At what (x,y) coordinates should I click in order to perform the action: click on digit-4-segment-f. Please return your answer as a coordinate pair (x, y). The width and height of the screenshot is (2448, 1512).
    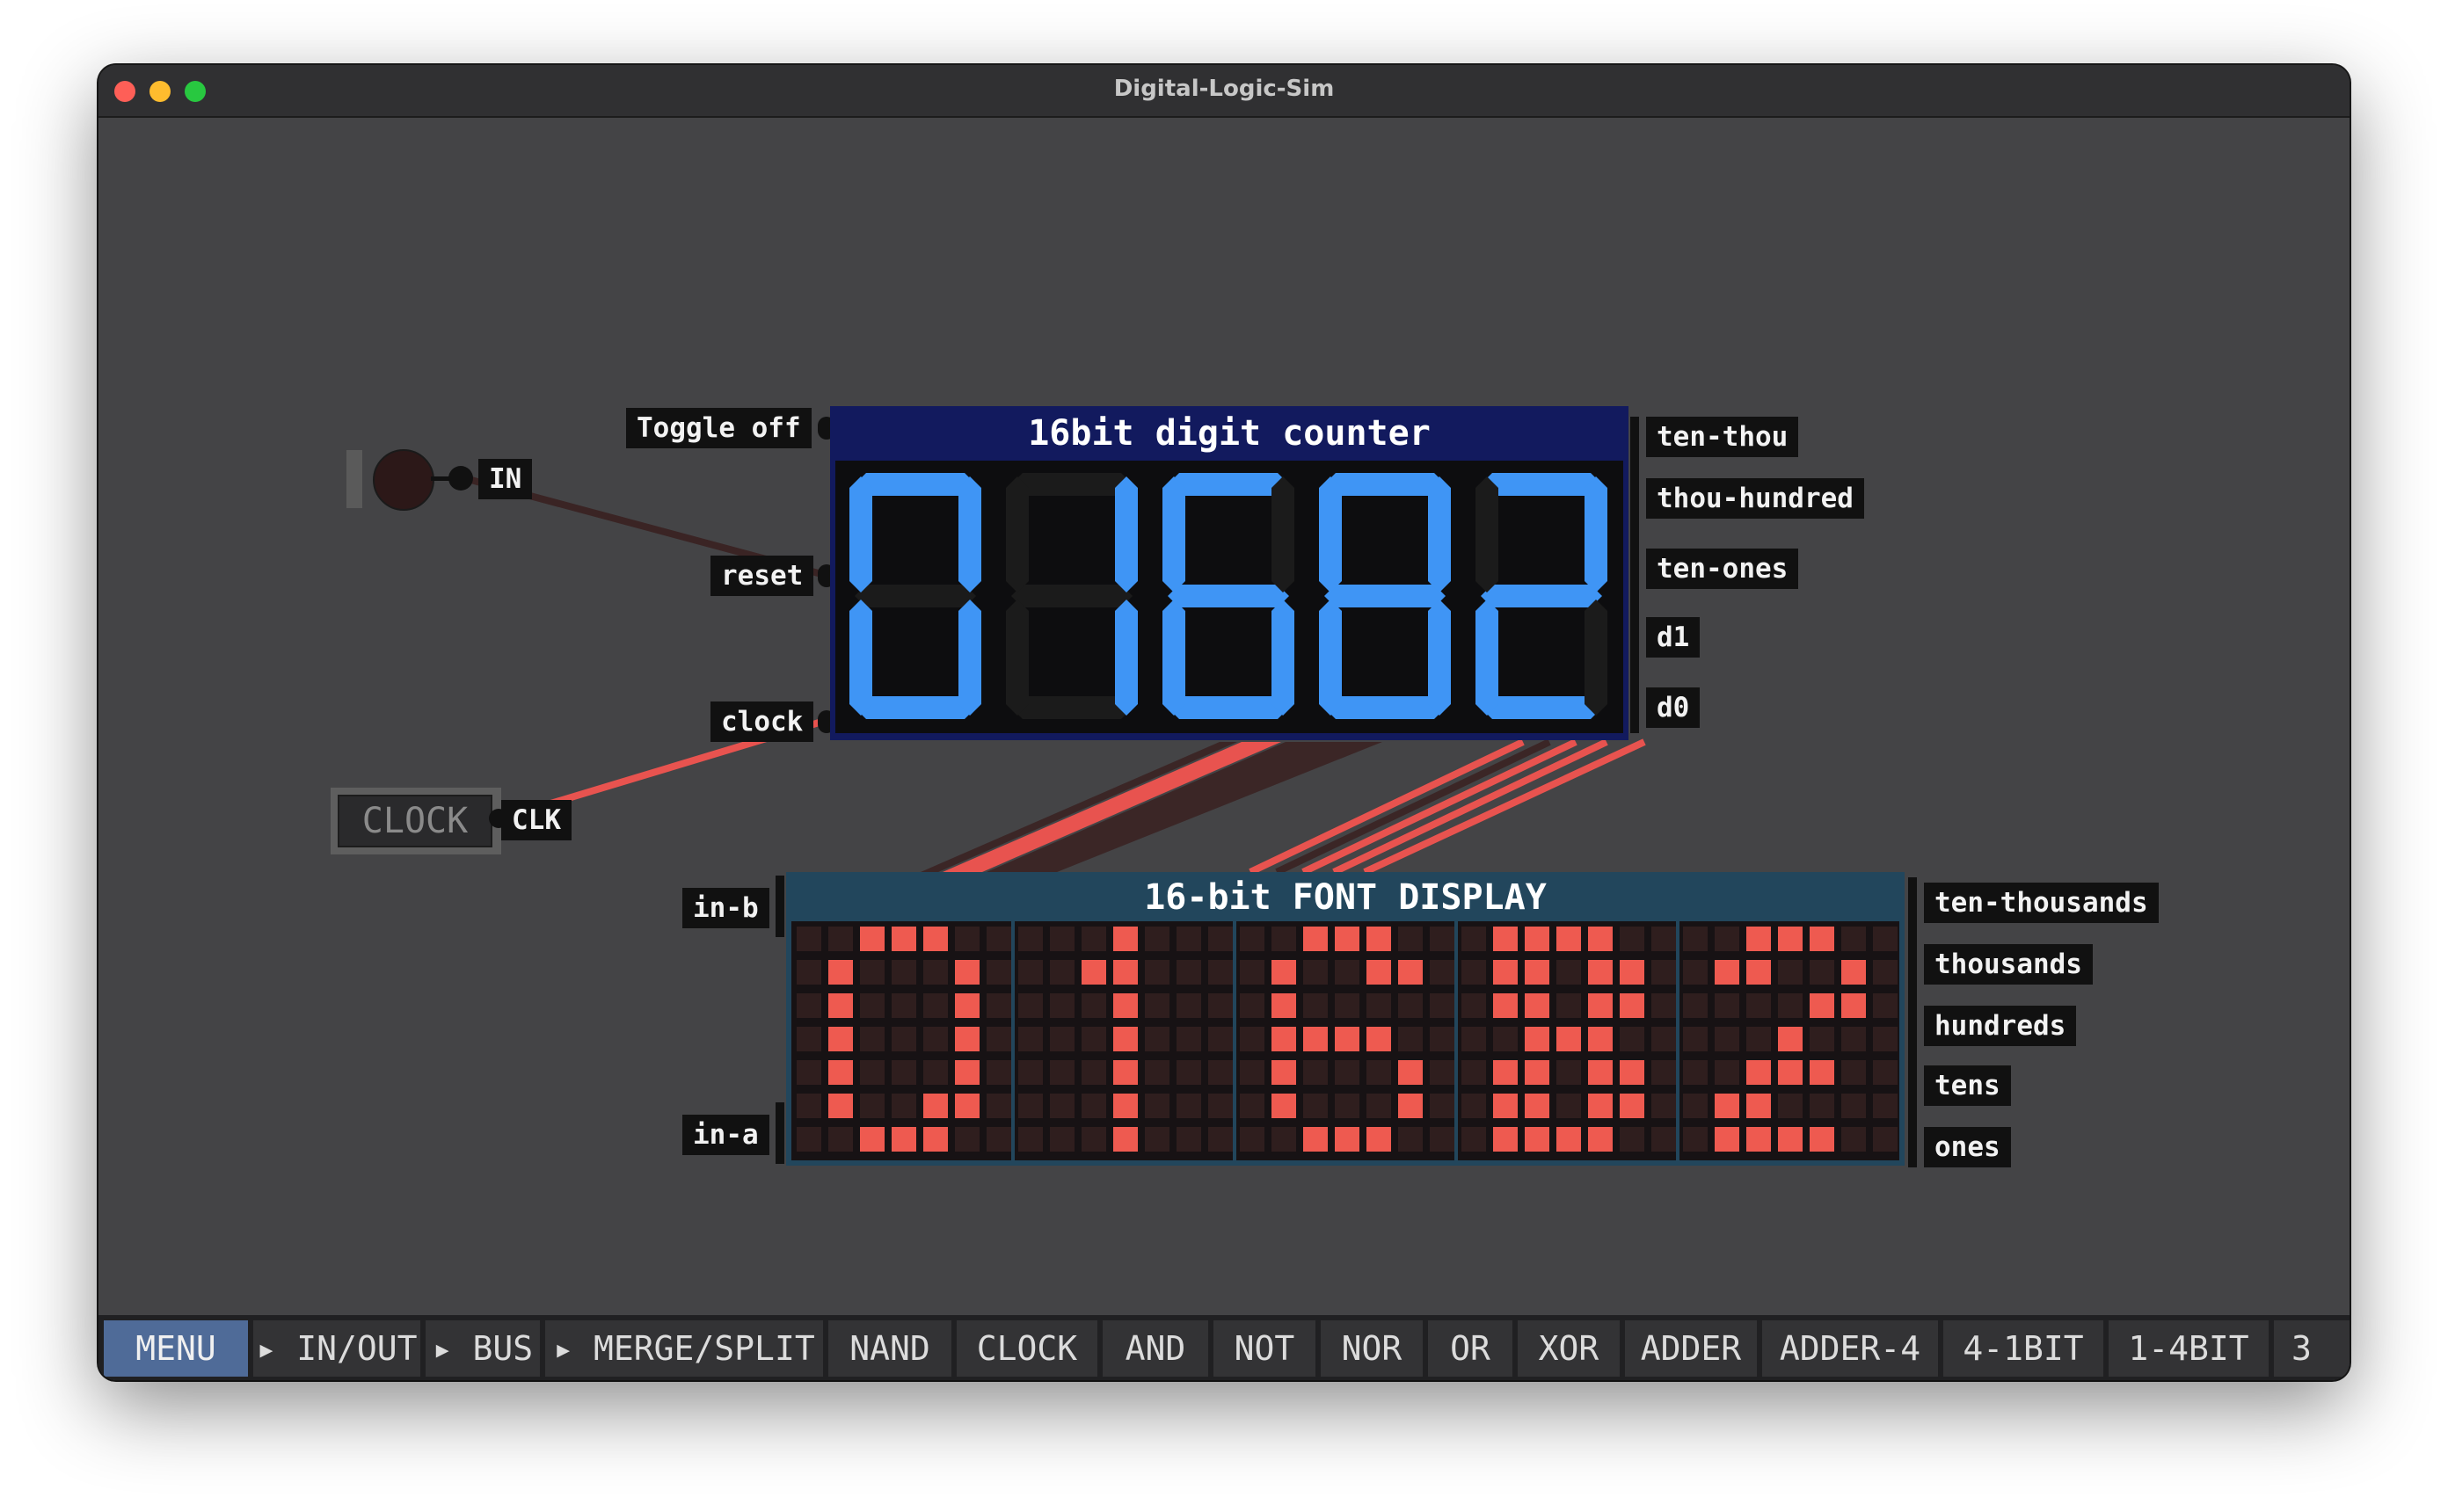
    Looking at the image, I should click on (1330, 534).